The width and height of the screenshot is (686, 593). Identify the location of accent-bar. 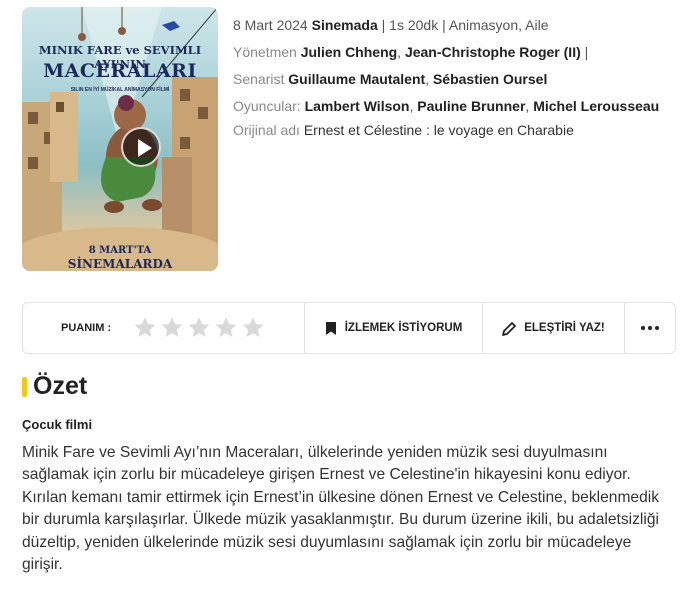
(24, 386).